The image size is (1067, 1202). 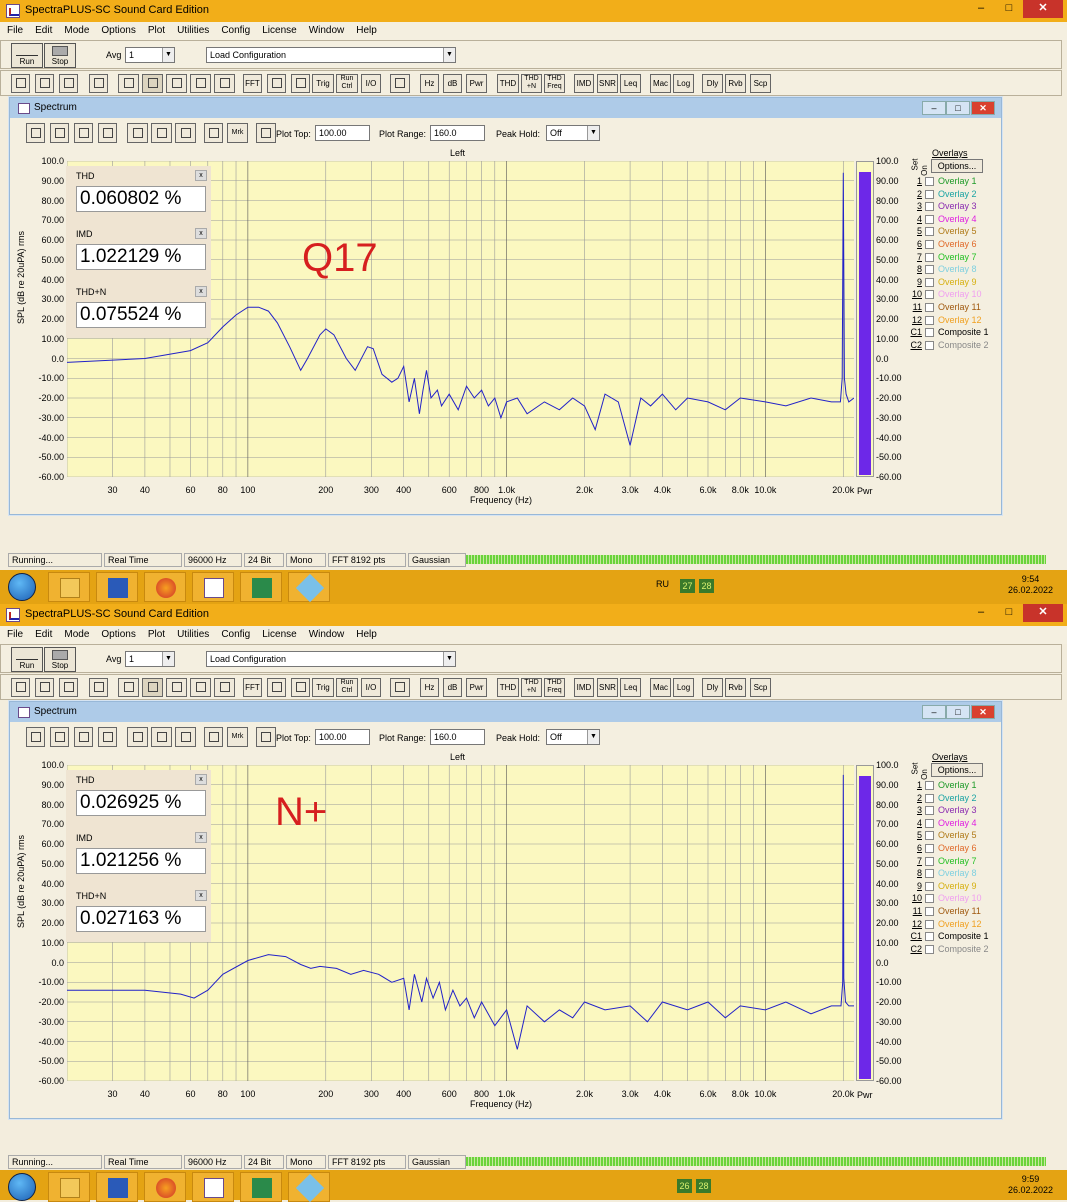 I want to click on plot-range-input: 160.0, so click(x=457, y=737).